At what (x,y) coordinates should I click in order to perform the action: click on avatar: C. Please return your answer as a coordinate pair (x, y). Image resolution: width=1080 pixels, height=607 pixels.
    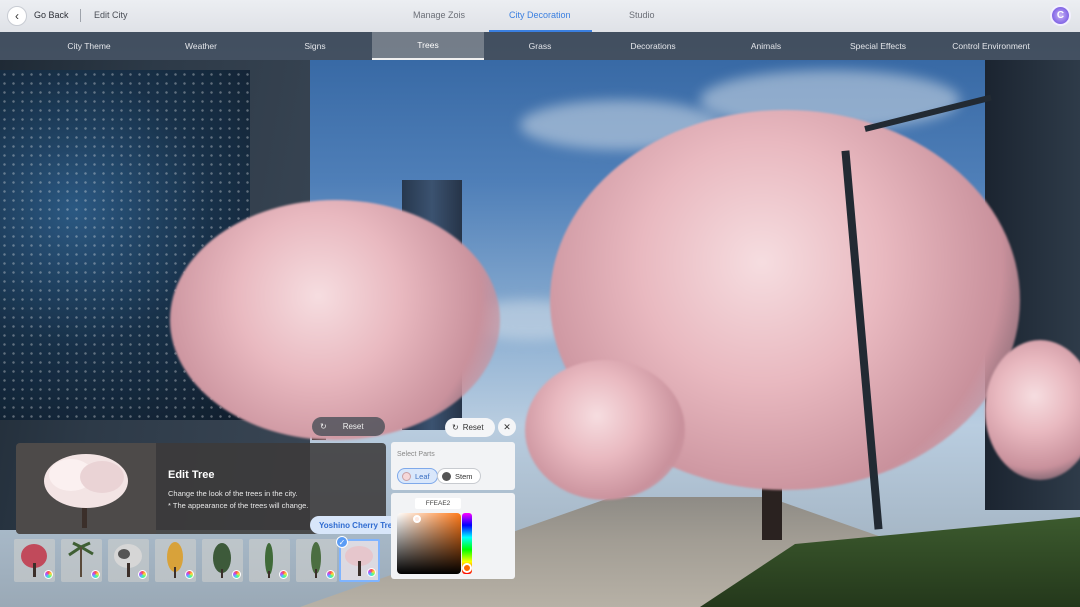
    Looking at the image, I should click on (1060, 15).